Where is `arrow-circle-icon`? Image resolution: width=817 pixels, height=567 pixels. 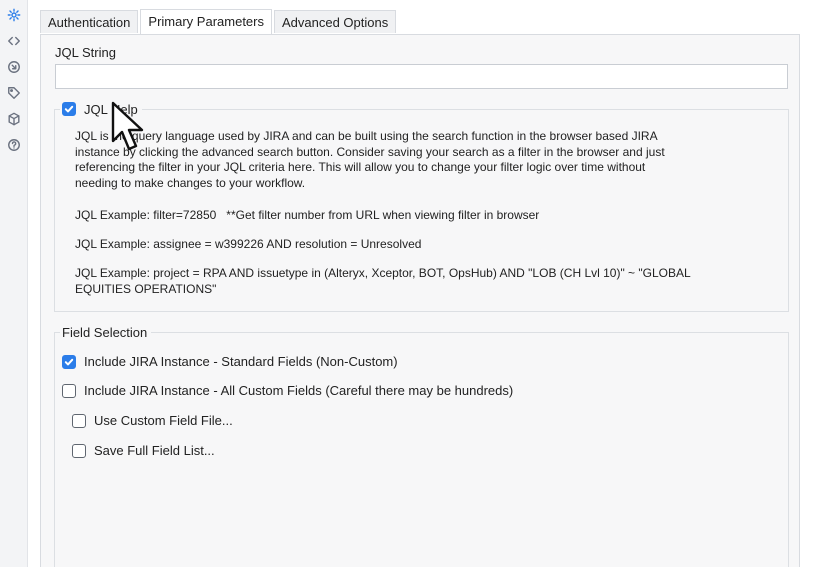
arrow-circle-icon is located at coordinates (14, 67).